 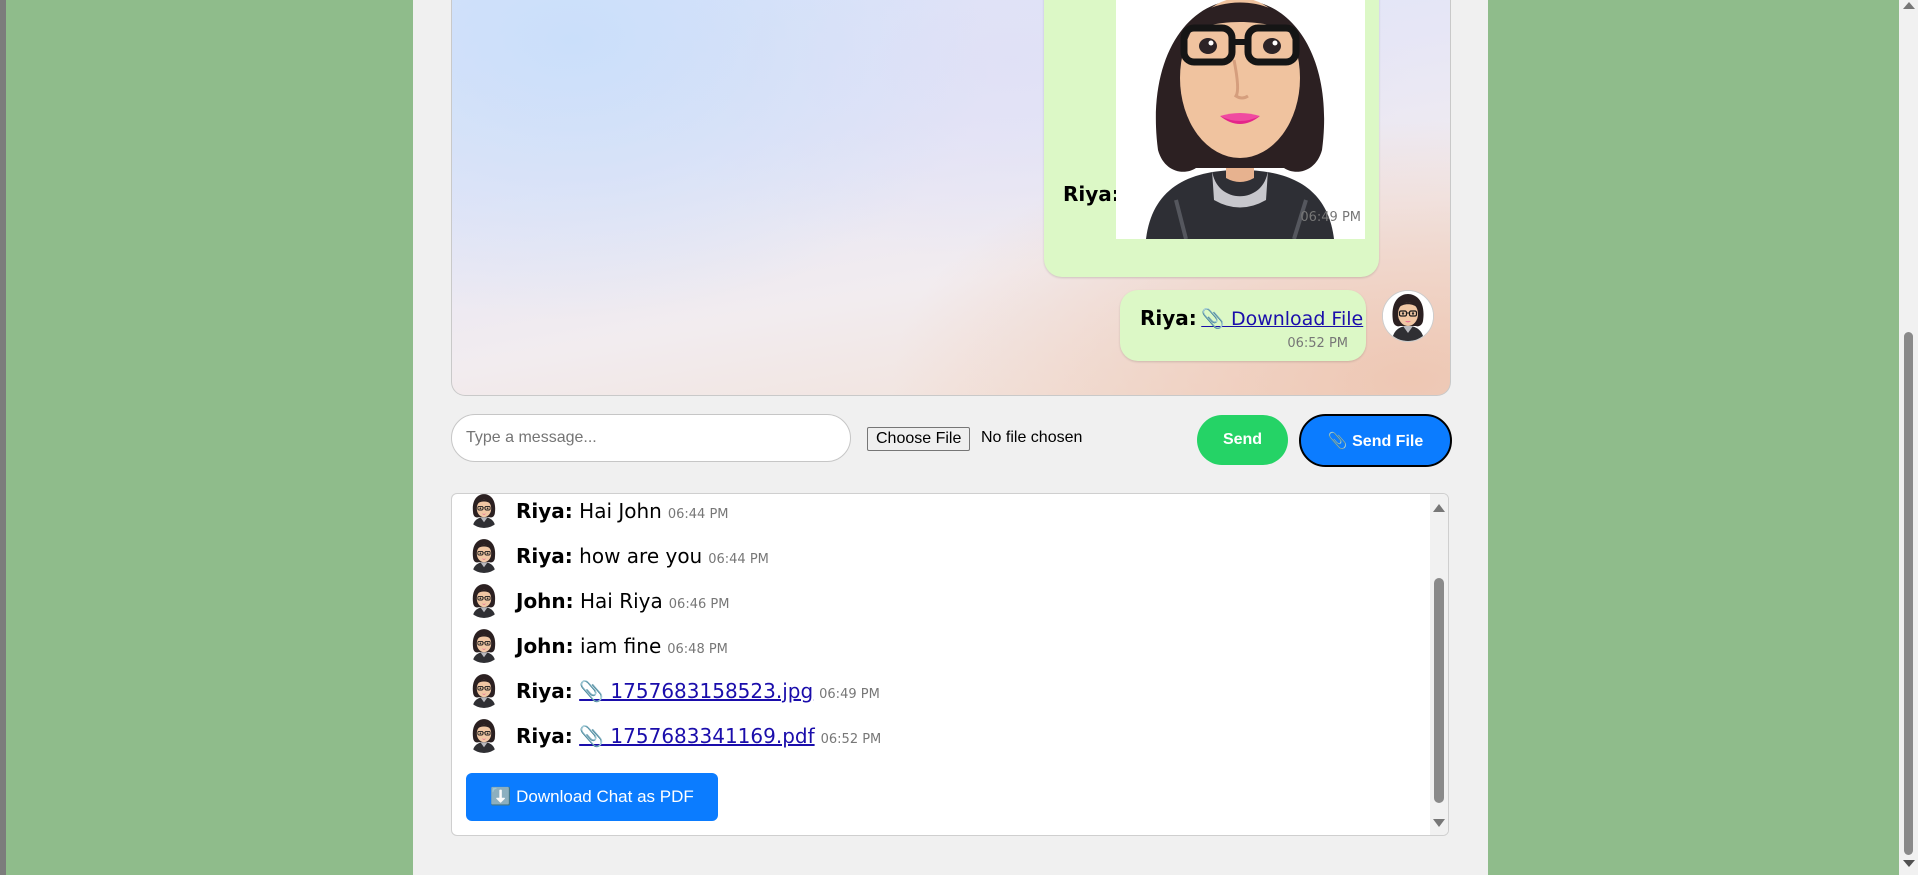 I want to click on file-link: 📎 1757683341169.pdf, so click(x=696, y=736).